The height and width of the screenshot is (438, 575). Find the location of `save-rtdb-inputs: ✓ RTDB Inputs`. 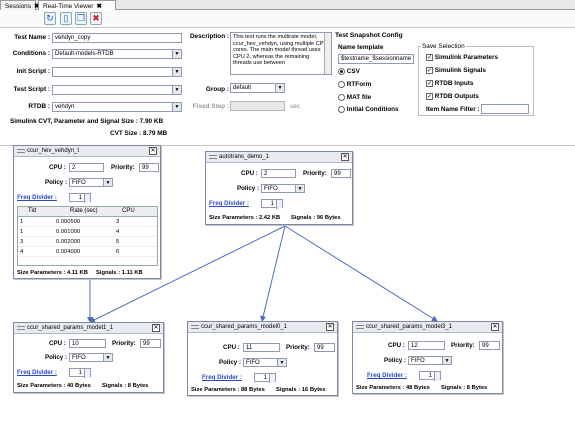

save-rtdb-inputs: ✓ RTDB Inputs is located at coordinates (449, 83).